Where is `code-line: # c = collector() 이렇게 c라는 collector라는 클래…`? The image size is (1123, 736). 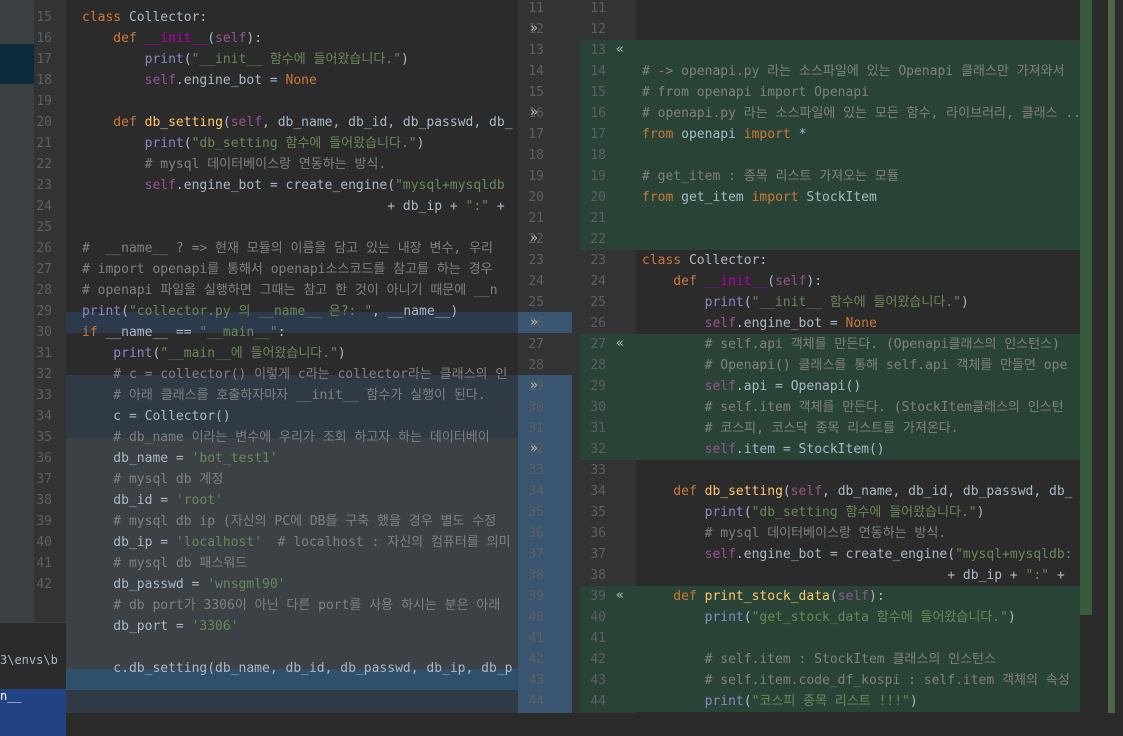 code-line: # c = collector() 이렇게 c라는 collector라는 클래… is located at coordinates (292, 374).